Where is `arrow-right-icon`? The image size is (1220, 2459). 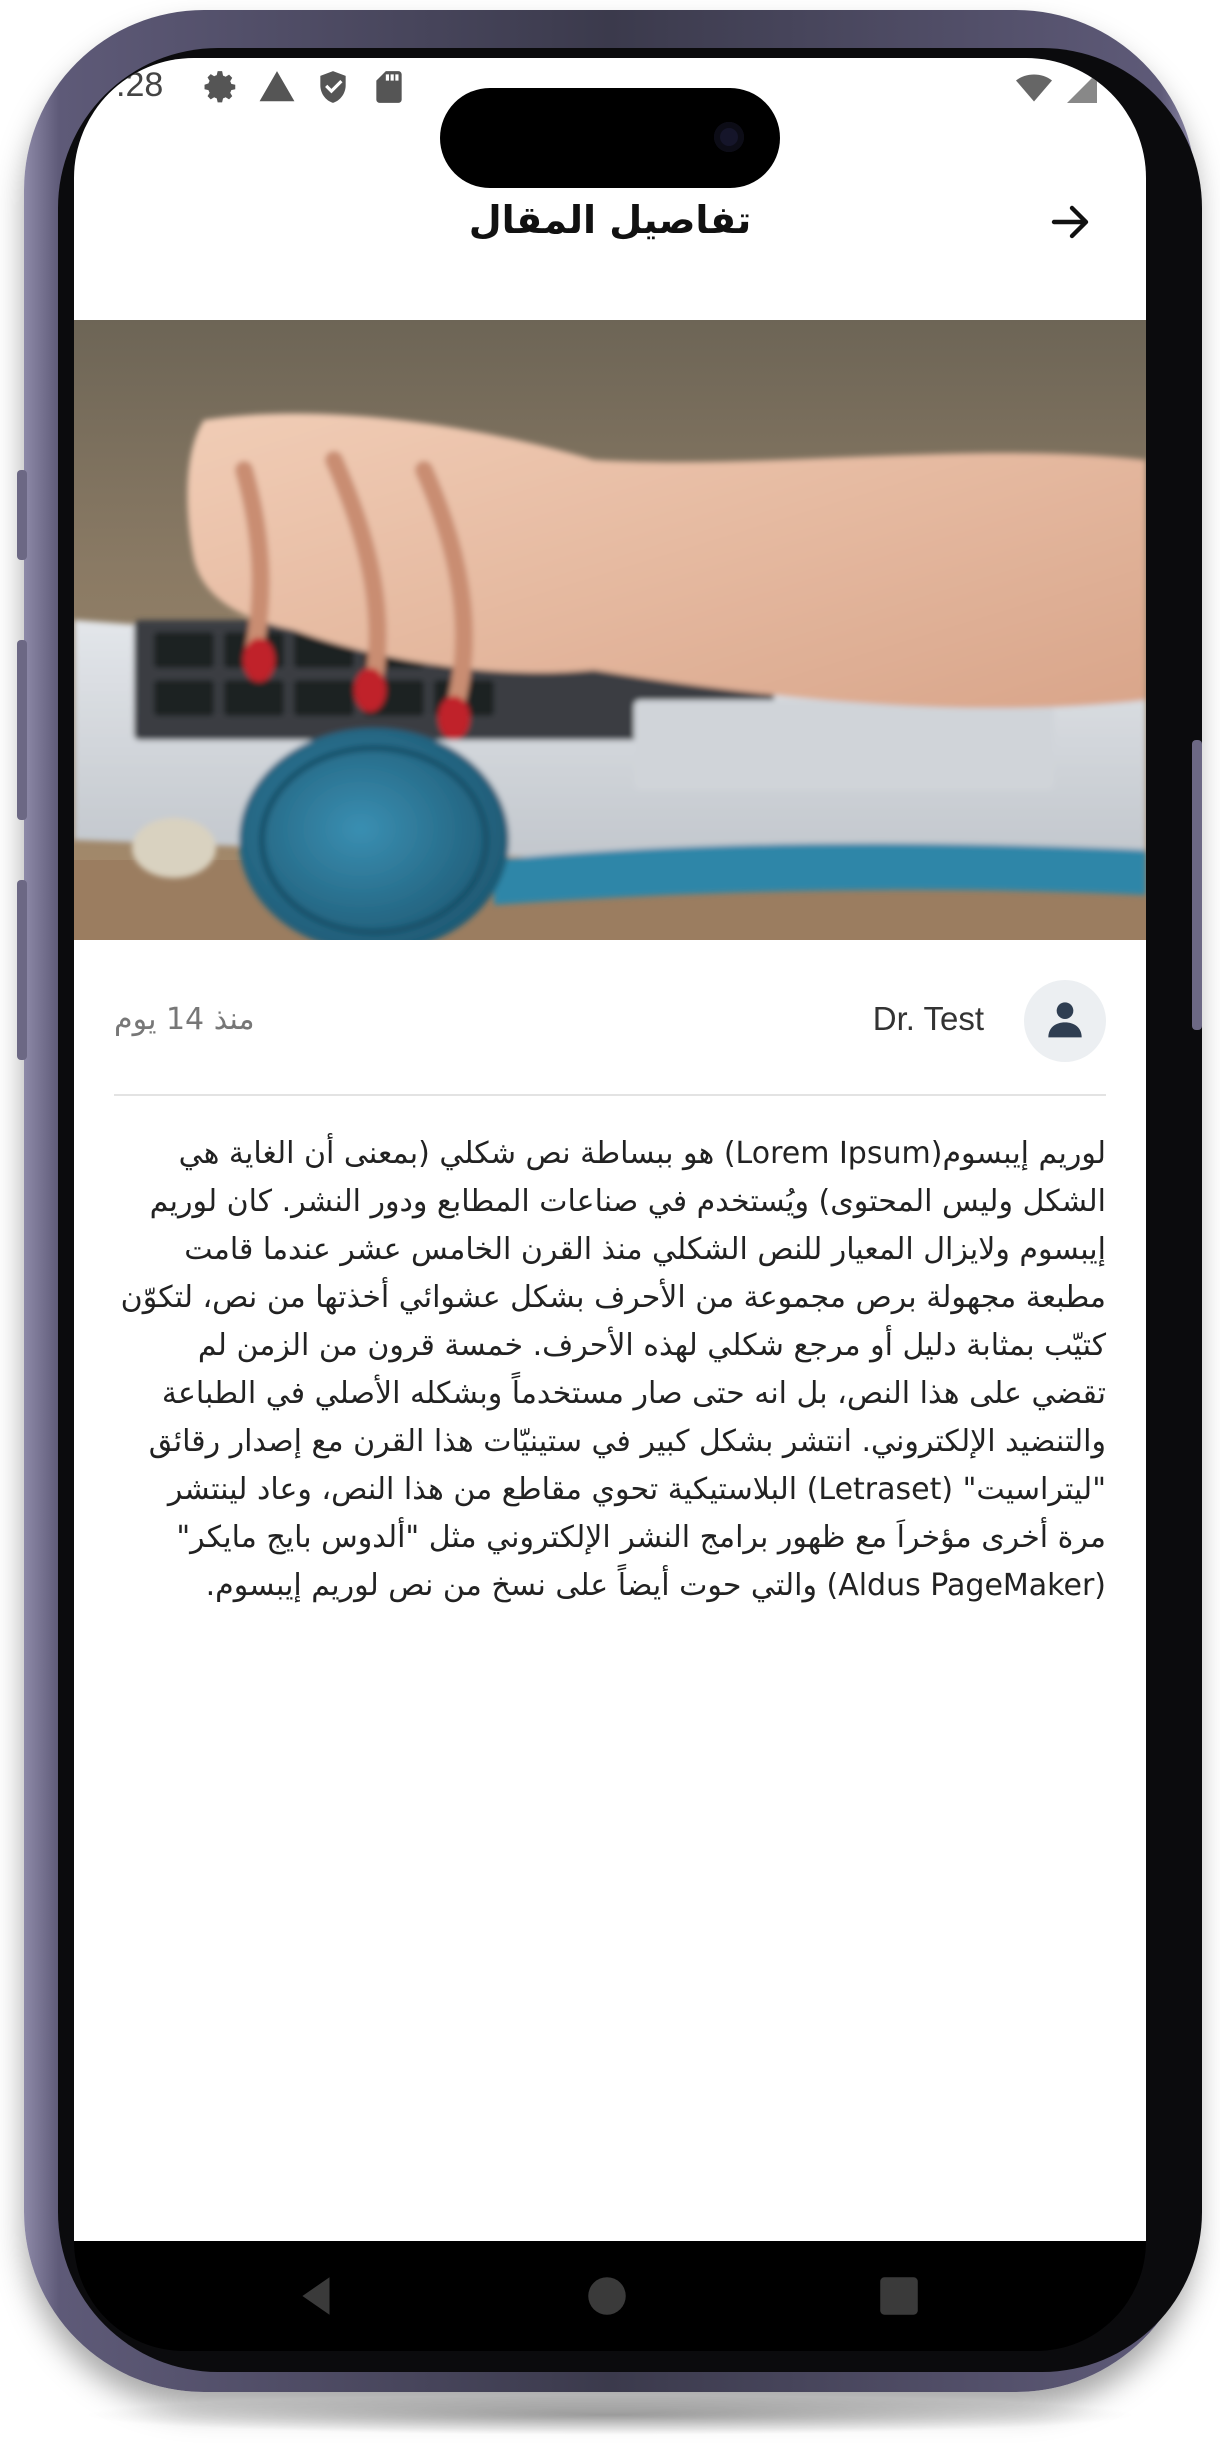
arrow-right-icon is located at coordinates (1070, 224).